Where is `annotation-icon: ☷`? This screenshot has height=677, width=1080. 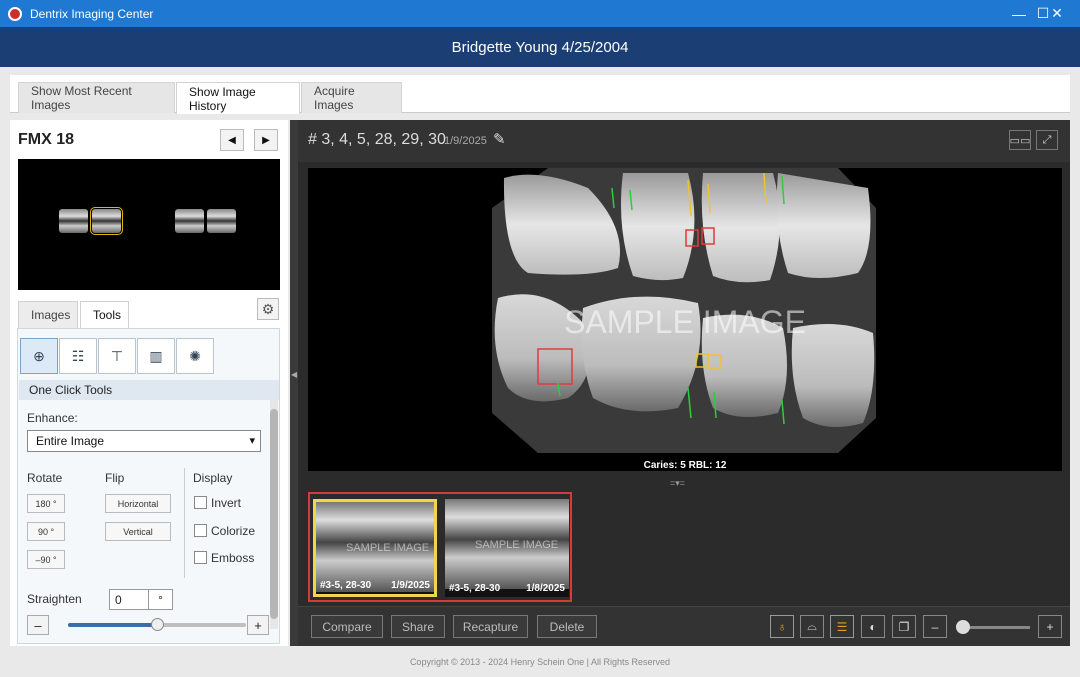 annotation-icon: ☷ is located at coordinates (78, 356).